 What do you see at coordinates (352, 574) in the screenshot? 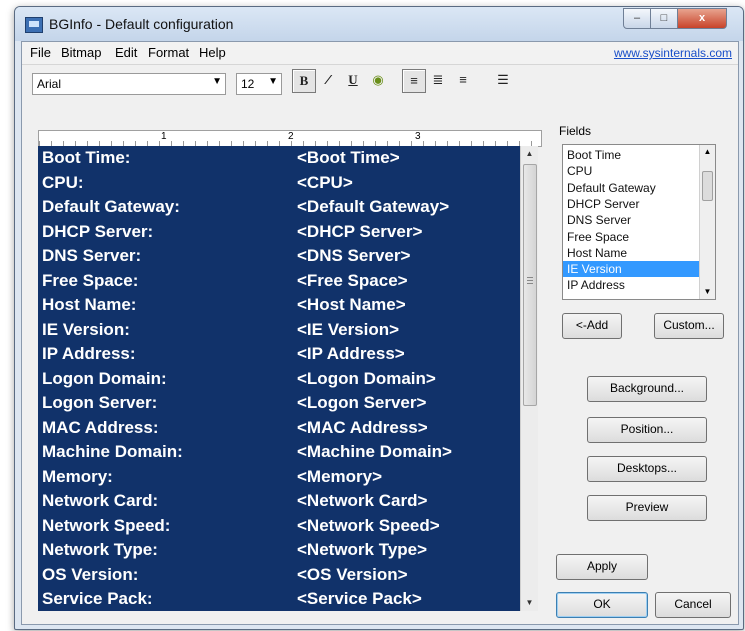
I see `field-value-token: <OS Version>` at bounding box center [352, 574].